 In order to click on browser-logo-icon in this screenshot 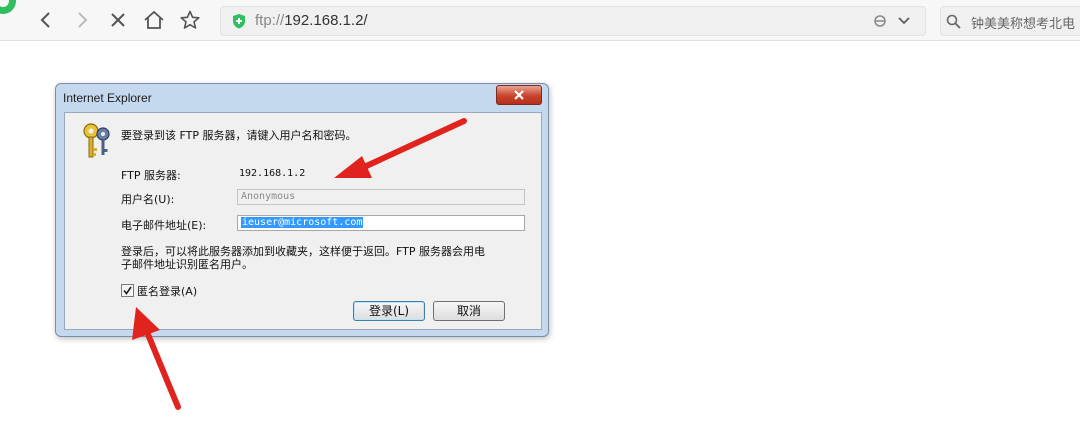, I will do `click(8, 7)`.